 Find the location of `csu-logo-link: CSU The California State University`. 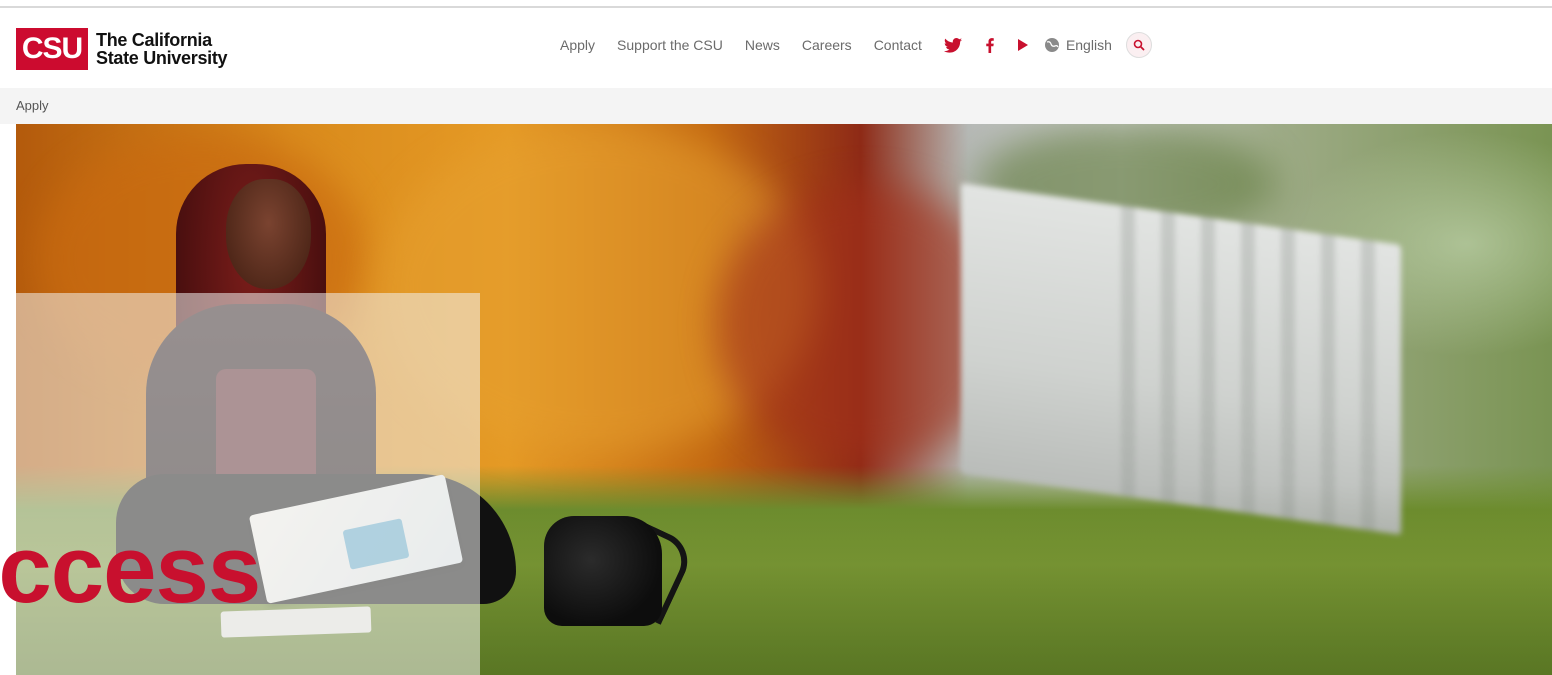

csu-logo-link: CSU The California State University is located at coordinates (122, 49).